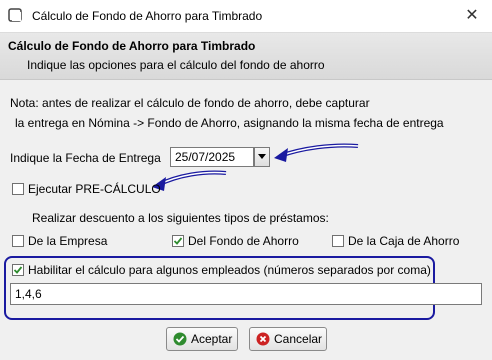 This screenshot has height=360, width=492. Describe the element at coordinates (189, 180) in the screenshot. I see `annotation-arrow-precalc` at that location.